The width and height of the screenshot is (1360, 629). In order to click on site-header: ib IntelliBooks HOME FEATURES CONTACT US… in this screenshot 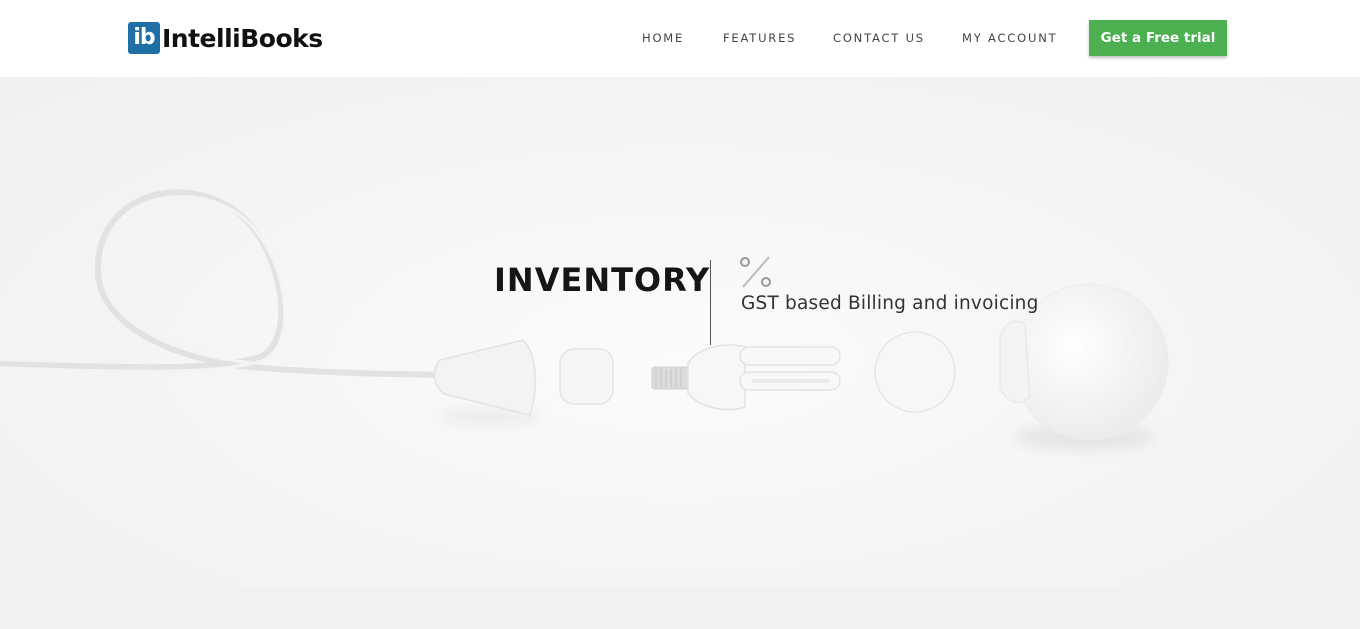, I will do `click(680, 38)`.